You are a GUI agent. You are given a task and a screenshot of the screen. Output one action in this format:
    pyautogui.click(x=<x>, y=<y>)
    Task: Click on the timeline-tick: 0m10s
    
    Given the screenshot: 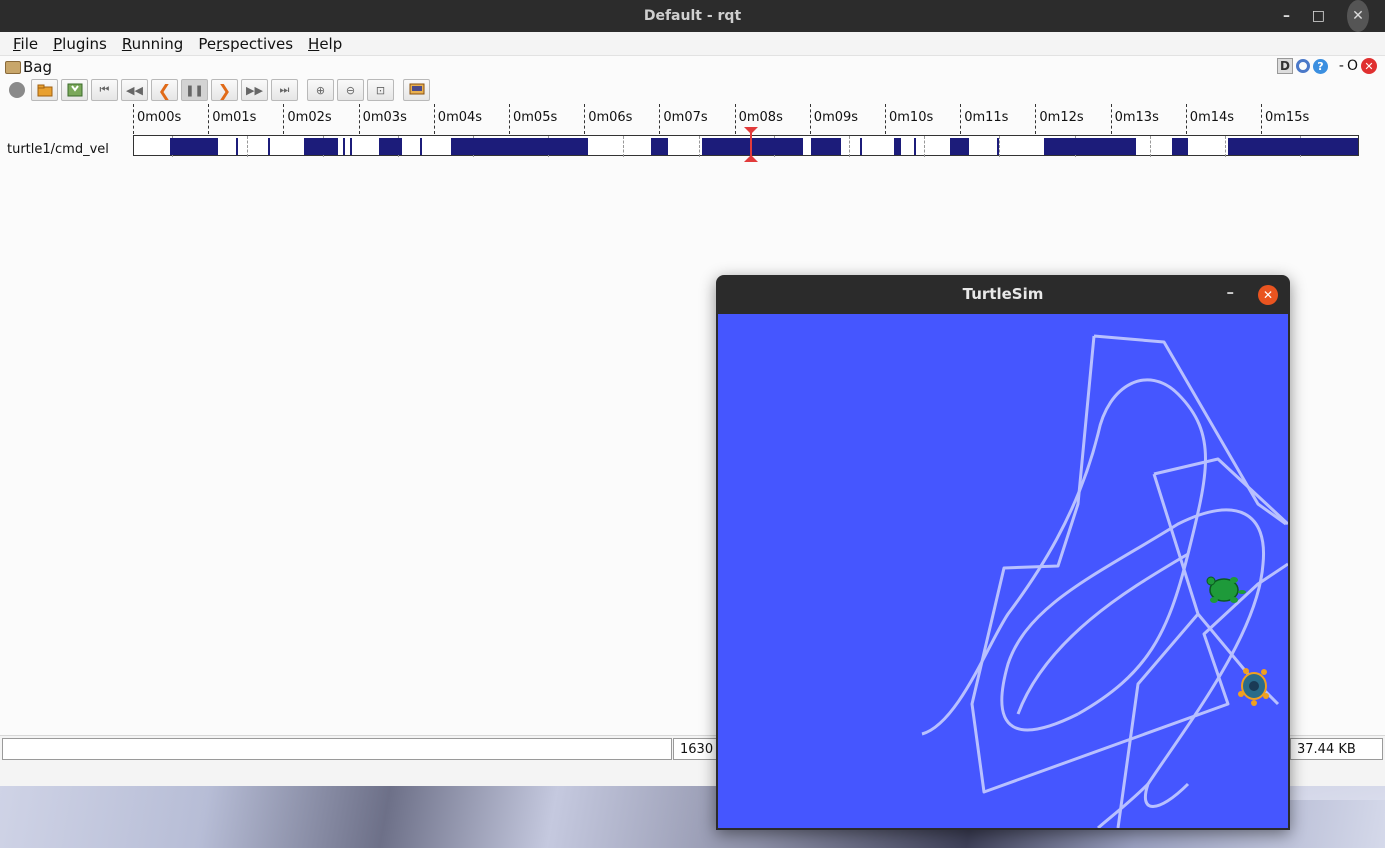 What is the action you would take?
    pyautogui.click(x=909, y=119)
    